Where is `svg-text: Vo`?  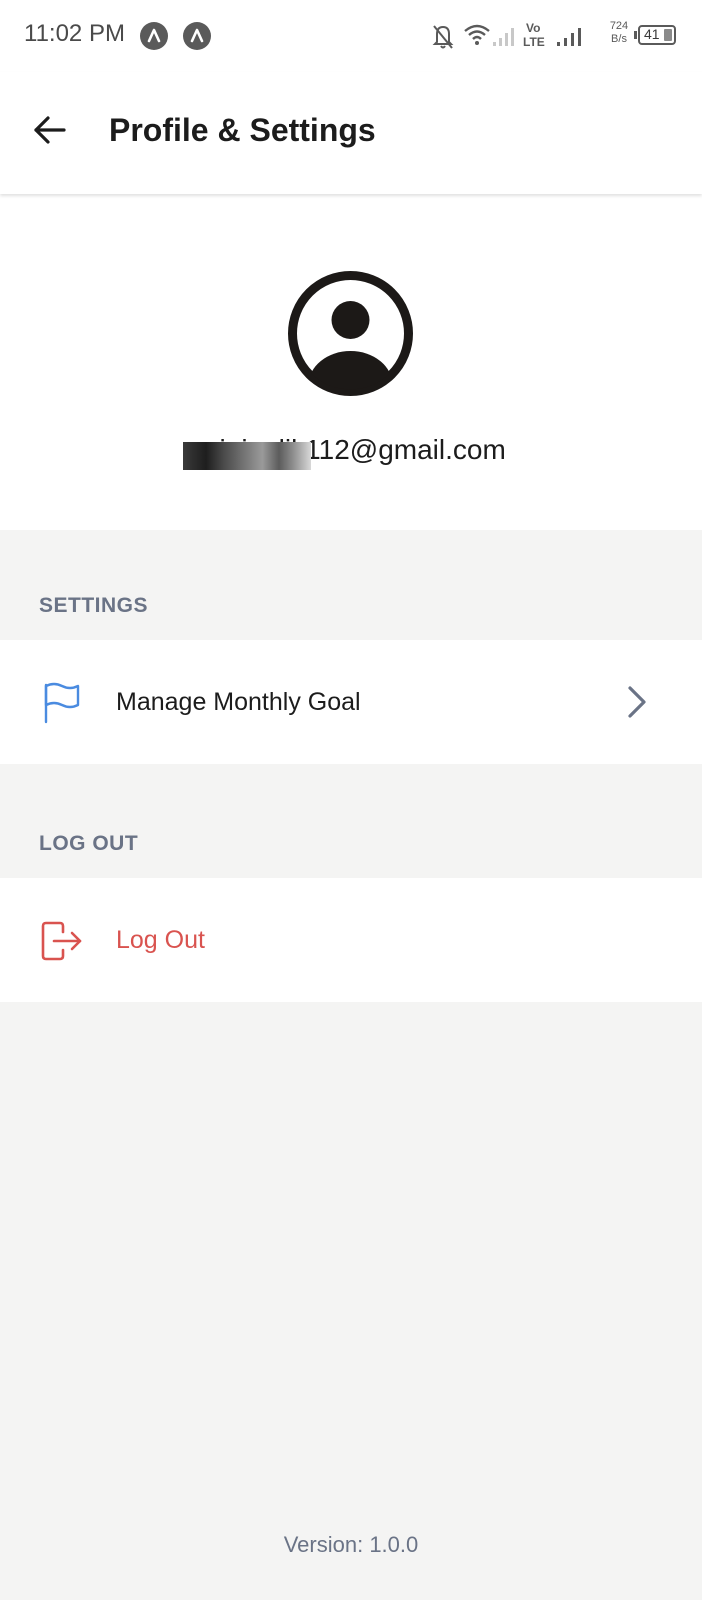 svg-text: Vo is located at coordinates (533, 28).